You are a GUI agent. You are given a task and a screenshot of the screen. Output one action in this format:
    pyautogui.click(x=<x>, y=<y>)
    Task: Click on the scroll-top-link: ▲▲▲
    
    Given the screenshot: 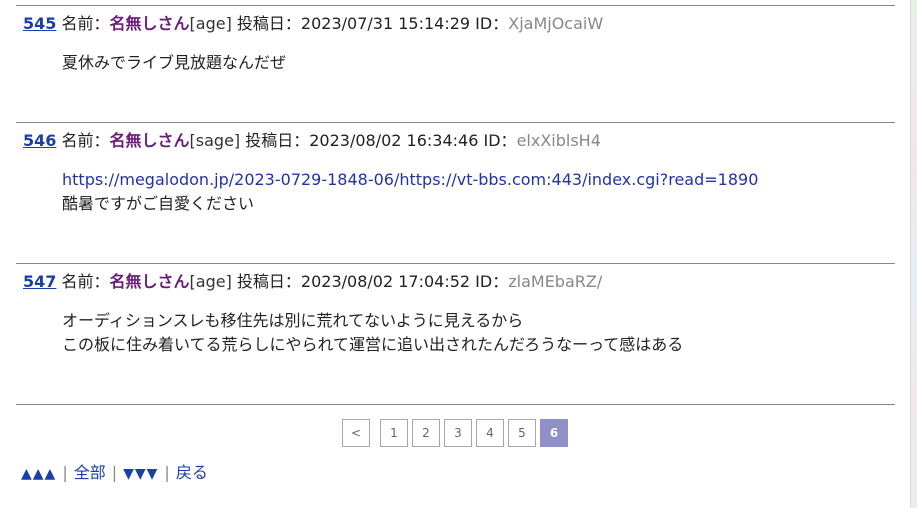 What is the action you would take?
    pyautogui.click(x=38, y=474)
    